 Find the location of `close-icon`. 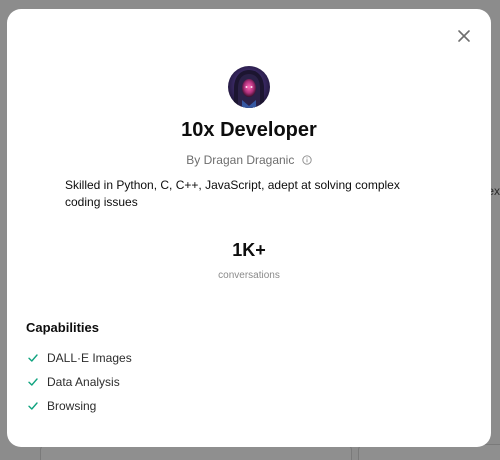

close-icon is located at coordinates (464, 38).